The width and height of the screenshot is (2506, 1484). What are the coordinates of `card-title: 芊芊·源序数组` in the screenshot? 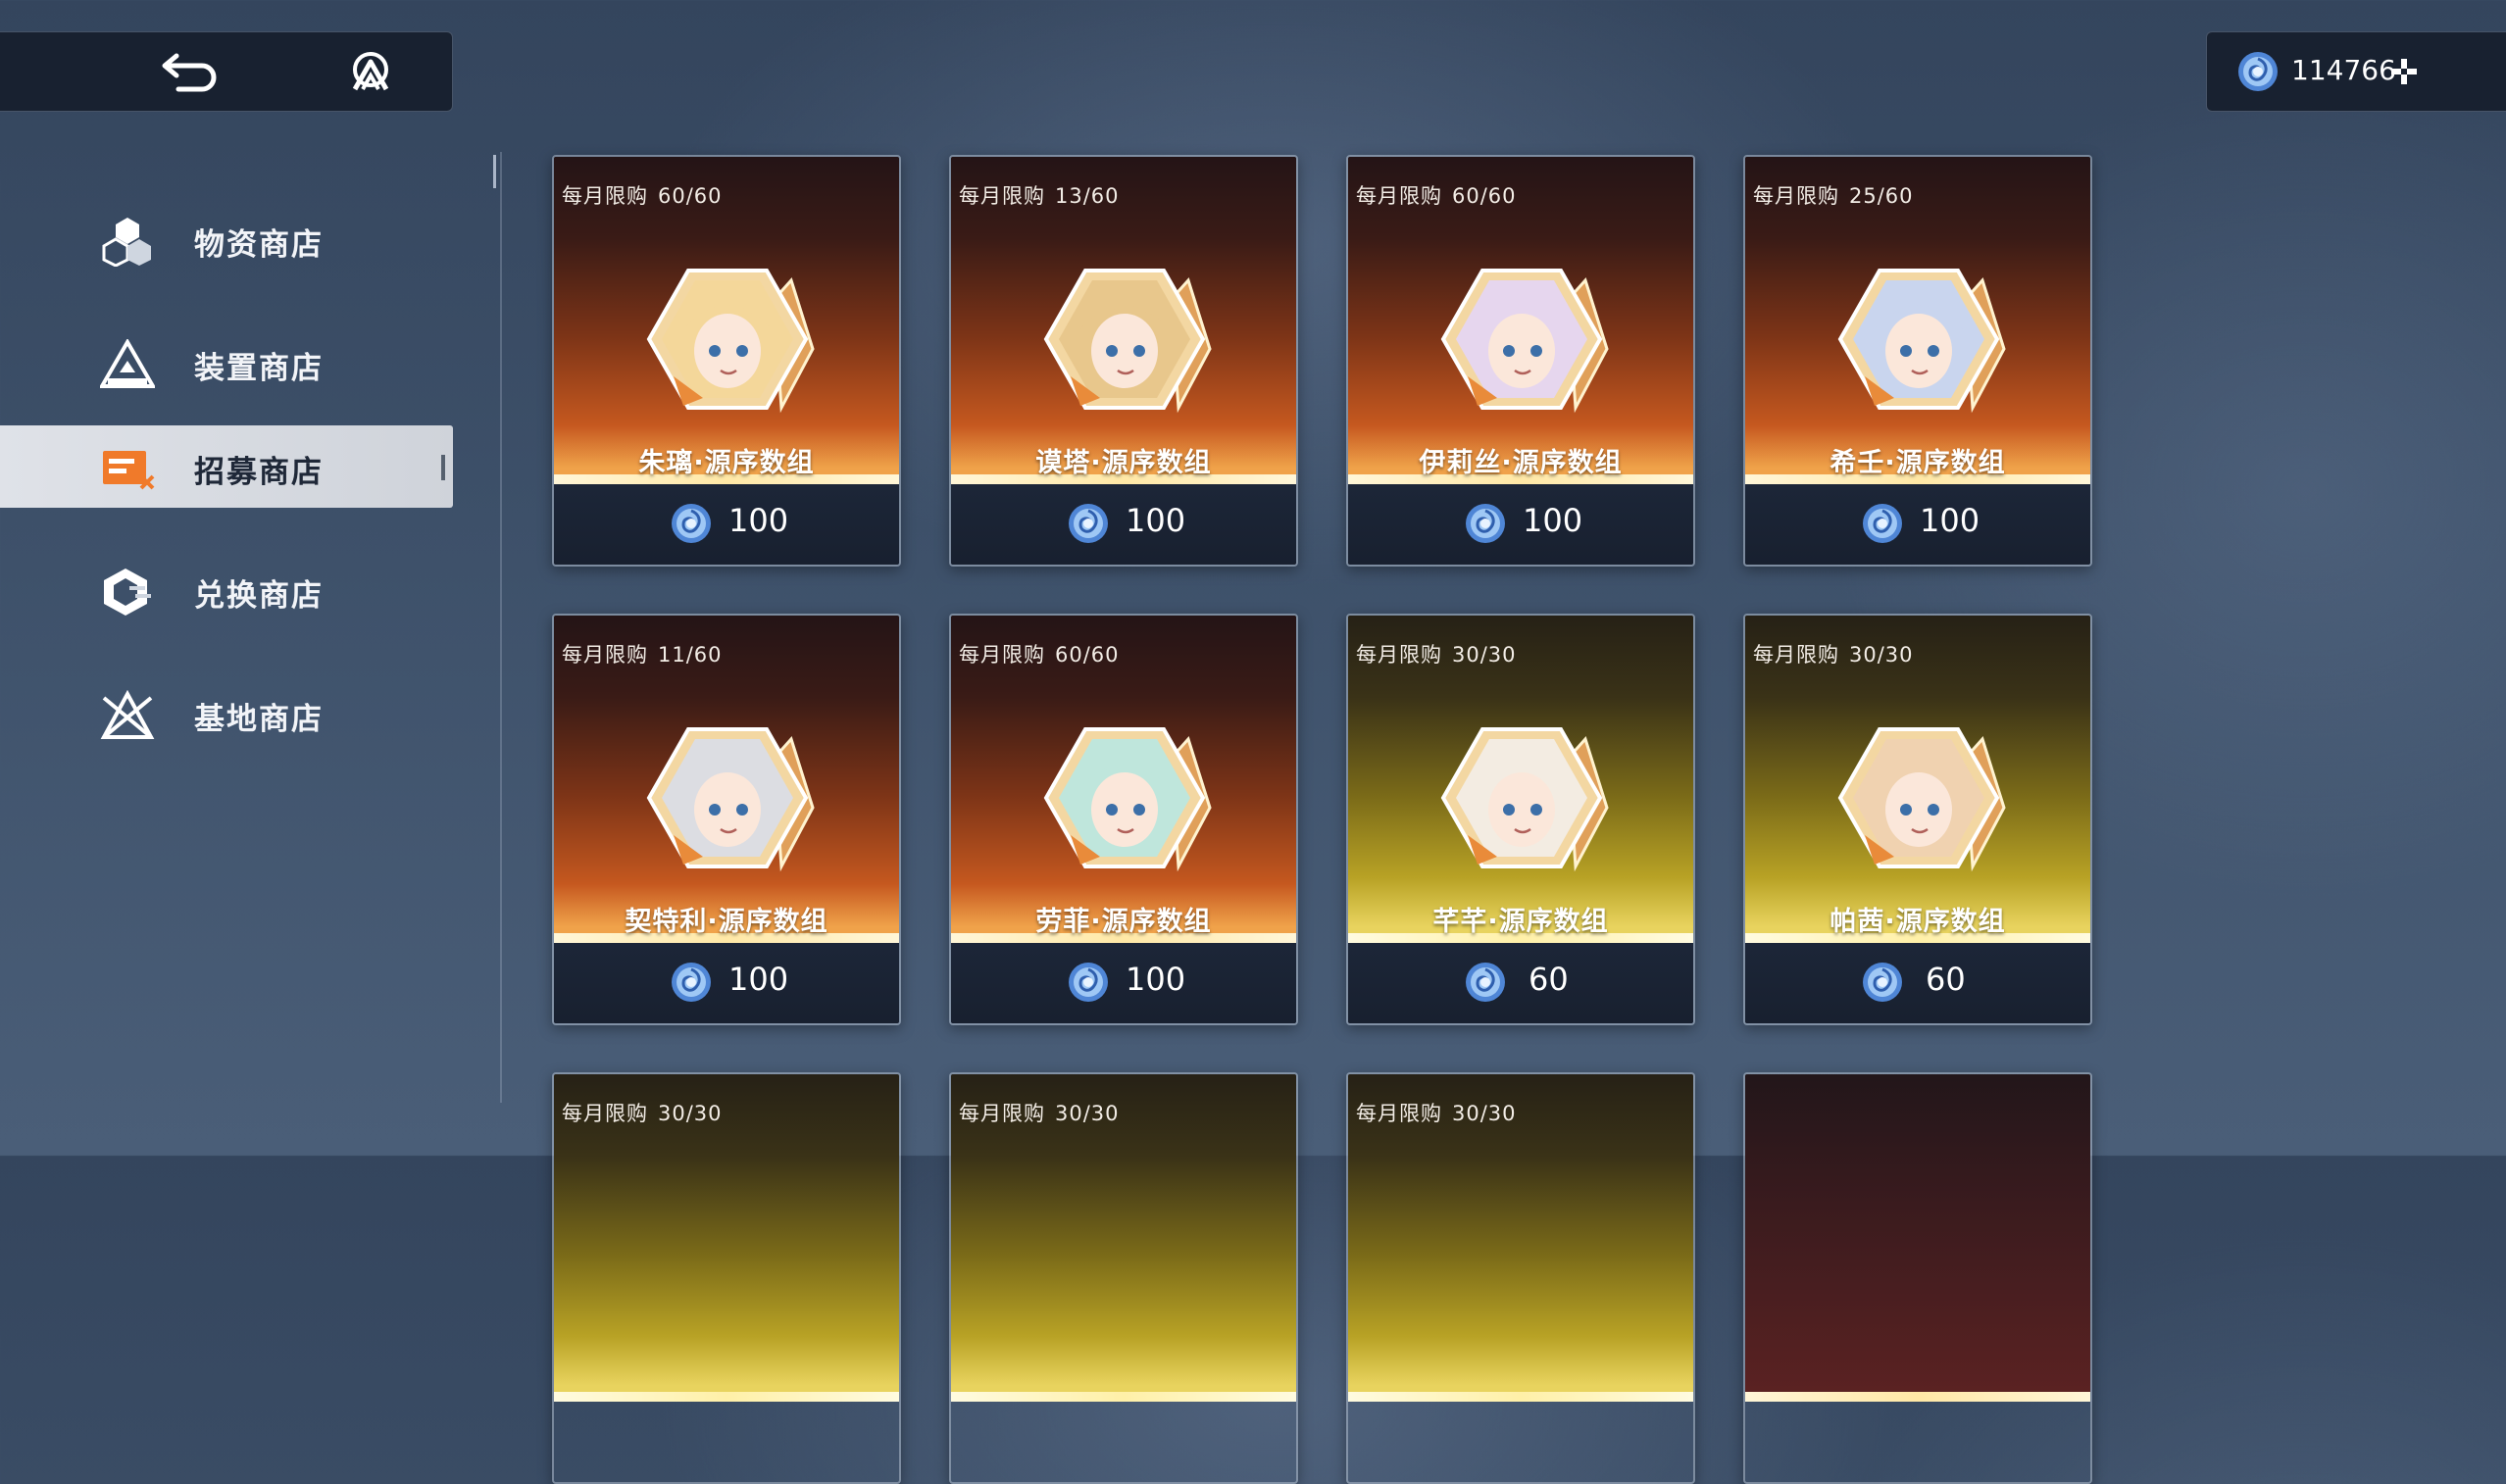 It's located at (1520, 922).